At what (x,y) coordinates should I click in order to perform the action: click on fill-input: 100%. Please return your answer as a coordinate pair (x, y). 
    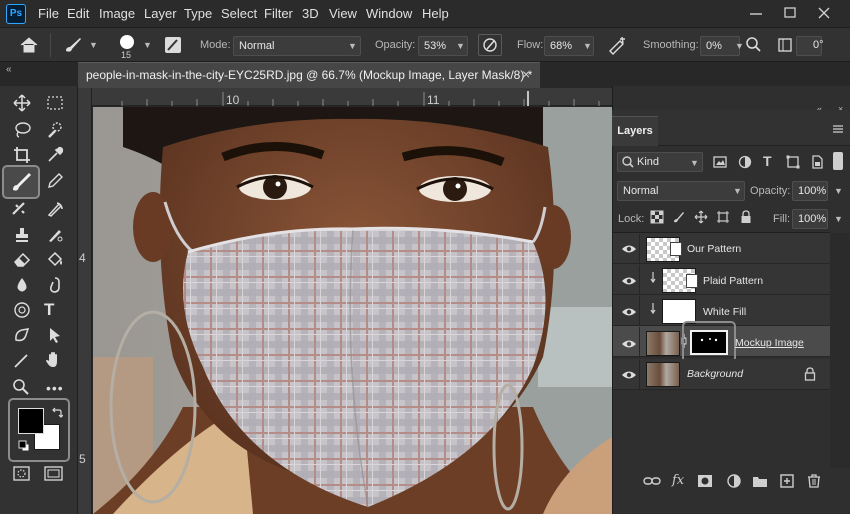
    Looking at the image, I should click on (810, 219).